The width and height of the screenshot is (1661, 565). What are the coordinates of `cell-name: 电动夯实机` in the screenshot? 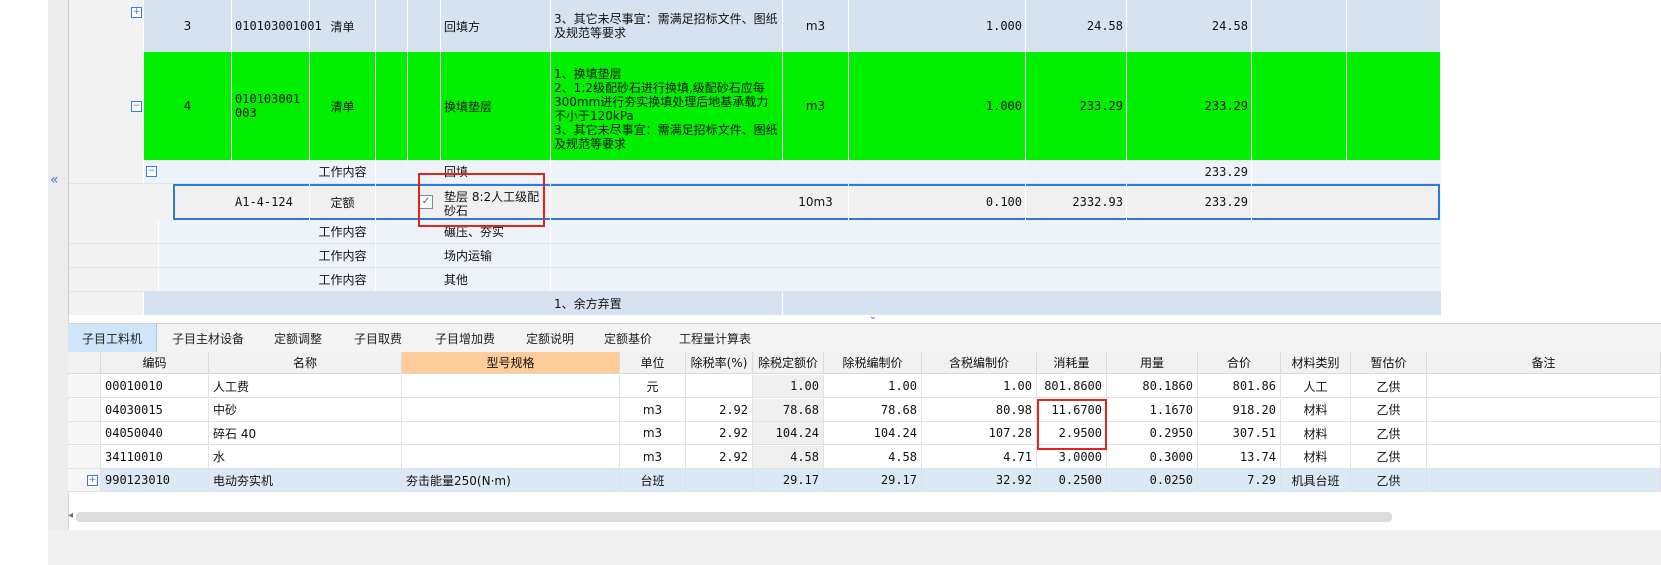 It's located at (305, 480).